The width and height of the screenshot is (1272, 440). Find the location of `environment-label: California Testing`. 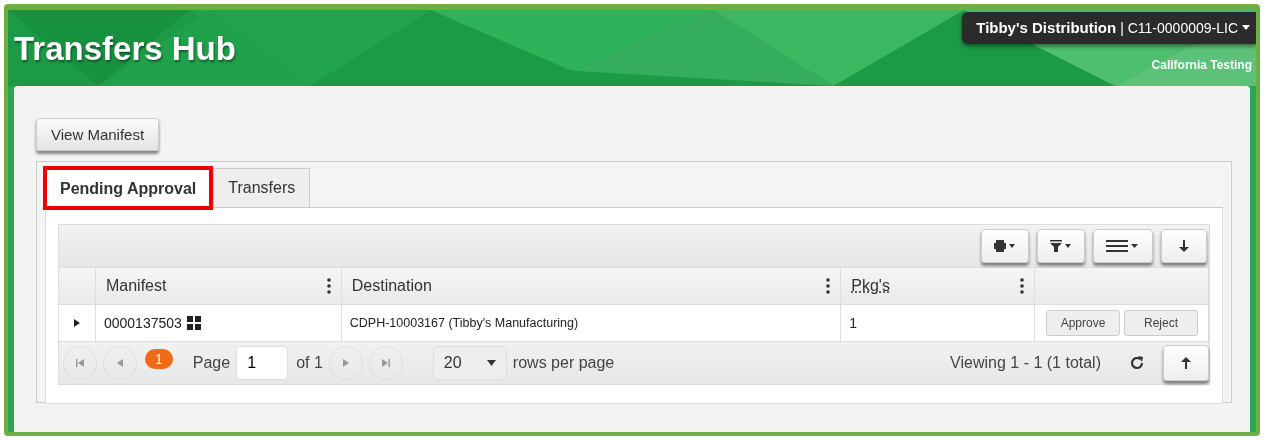

environment-label: California Testing is located at coordinates (1201, 65).